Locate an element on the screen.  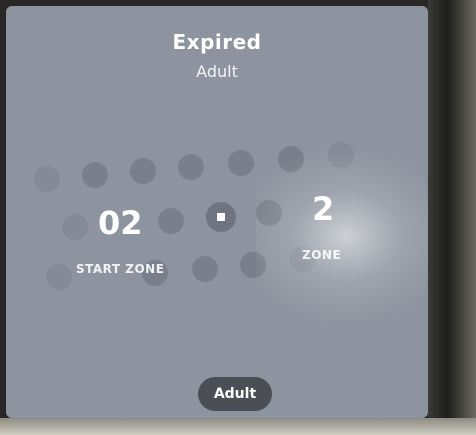
phone-frame-right is located at coordinates (452, 217).